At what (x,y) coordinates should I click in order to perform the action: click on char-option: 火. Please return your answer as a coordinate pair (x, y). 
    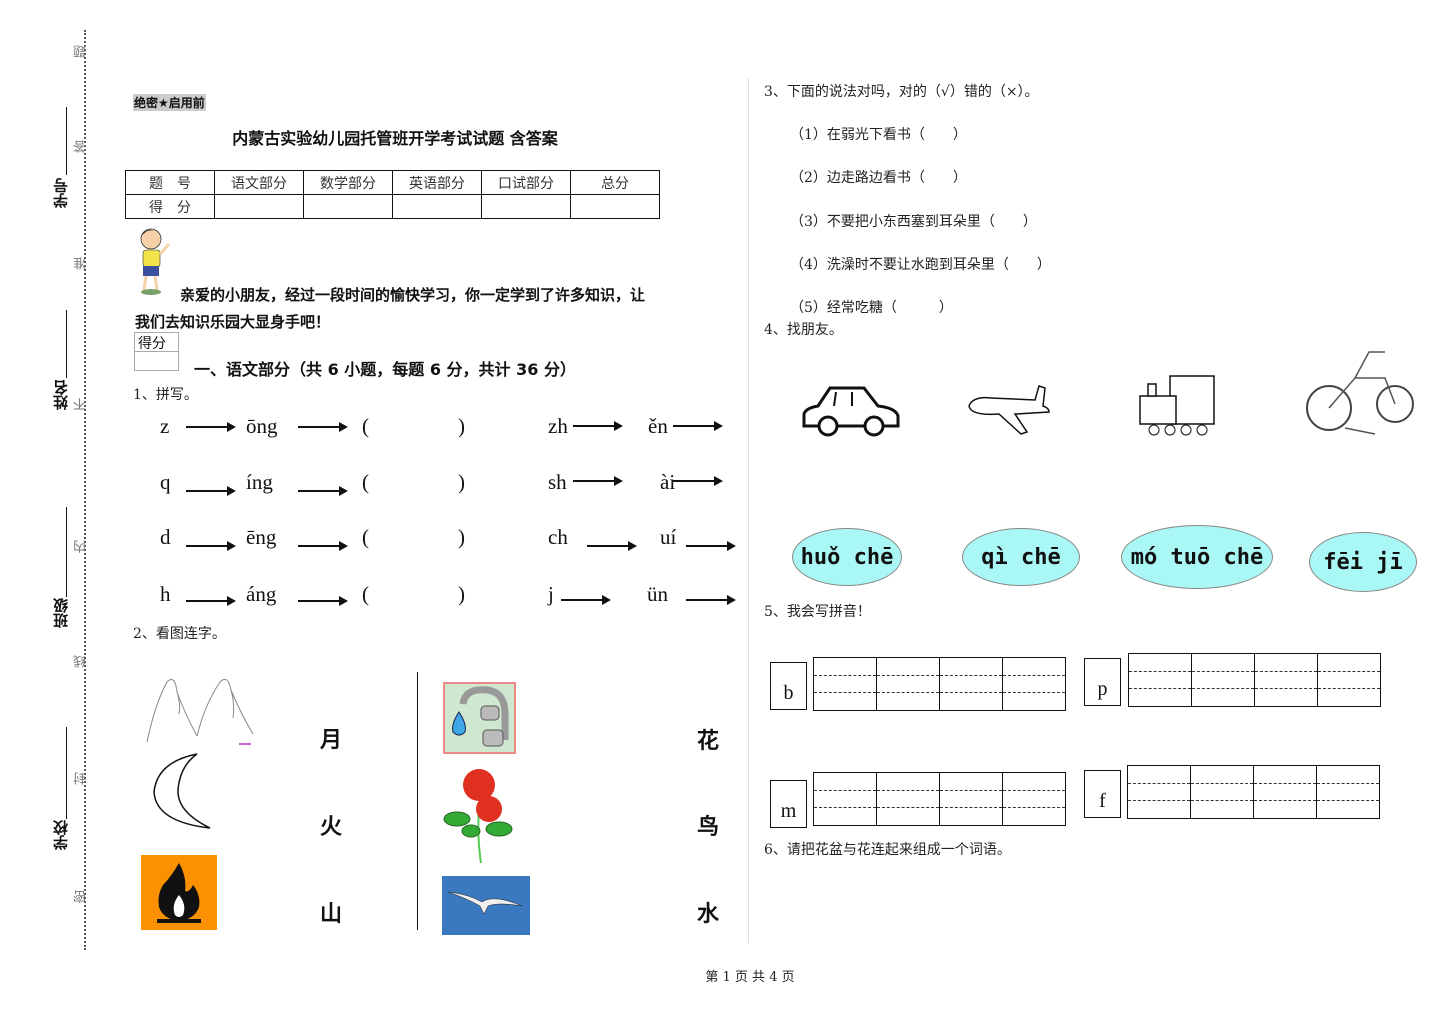
    Looking at the image, I should click on (331, 825).